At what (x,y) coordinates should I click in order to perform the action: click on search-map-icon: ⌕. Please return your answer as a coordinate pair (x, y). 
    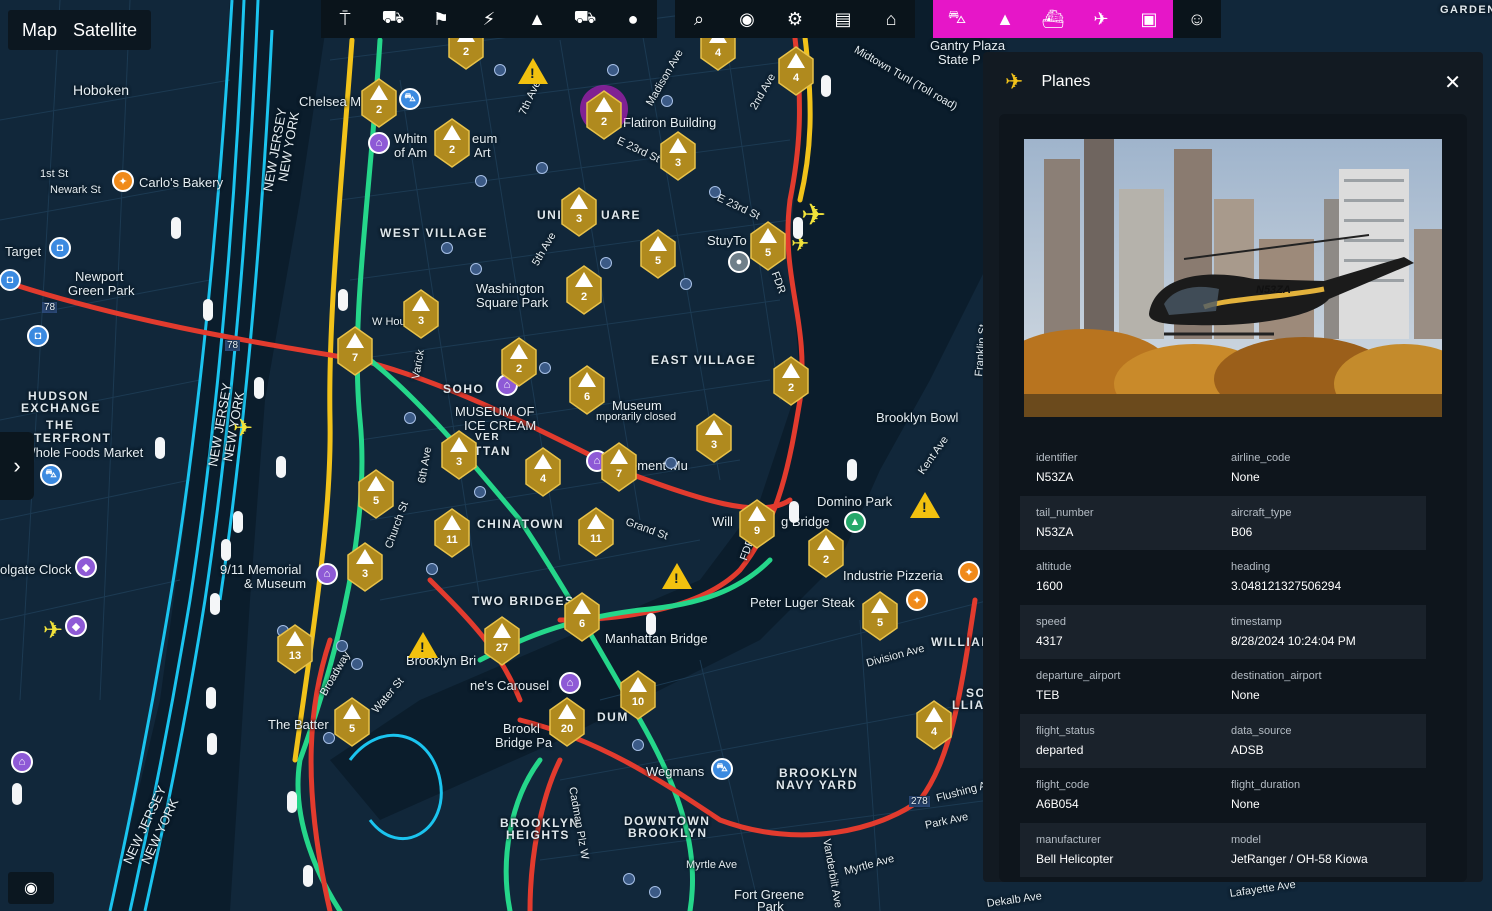
    Looking at the image, I should click on (699, 19).